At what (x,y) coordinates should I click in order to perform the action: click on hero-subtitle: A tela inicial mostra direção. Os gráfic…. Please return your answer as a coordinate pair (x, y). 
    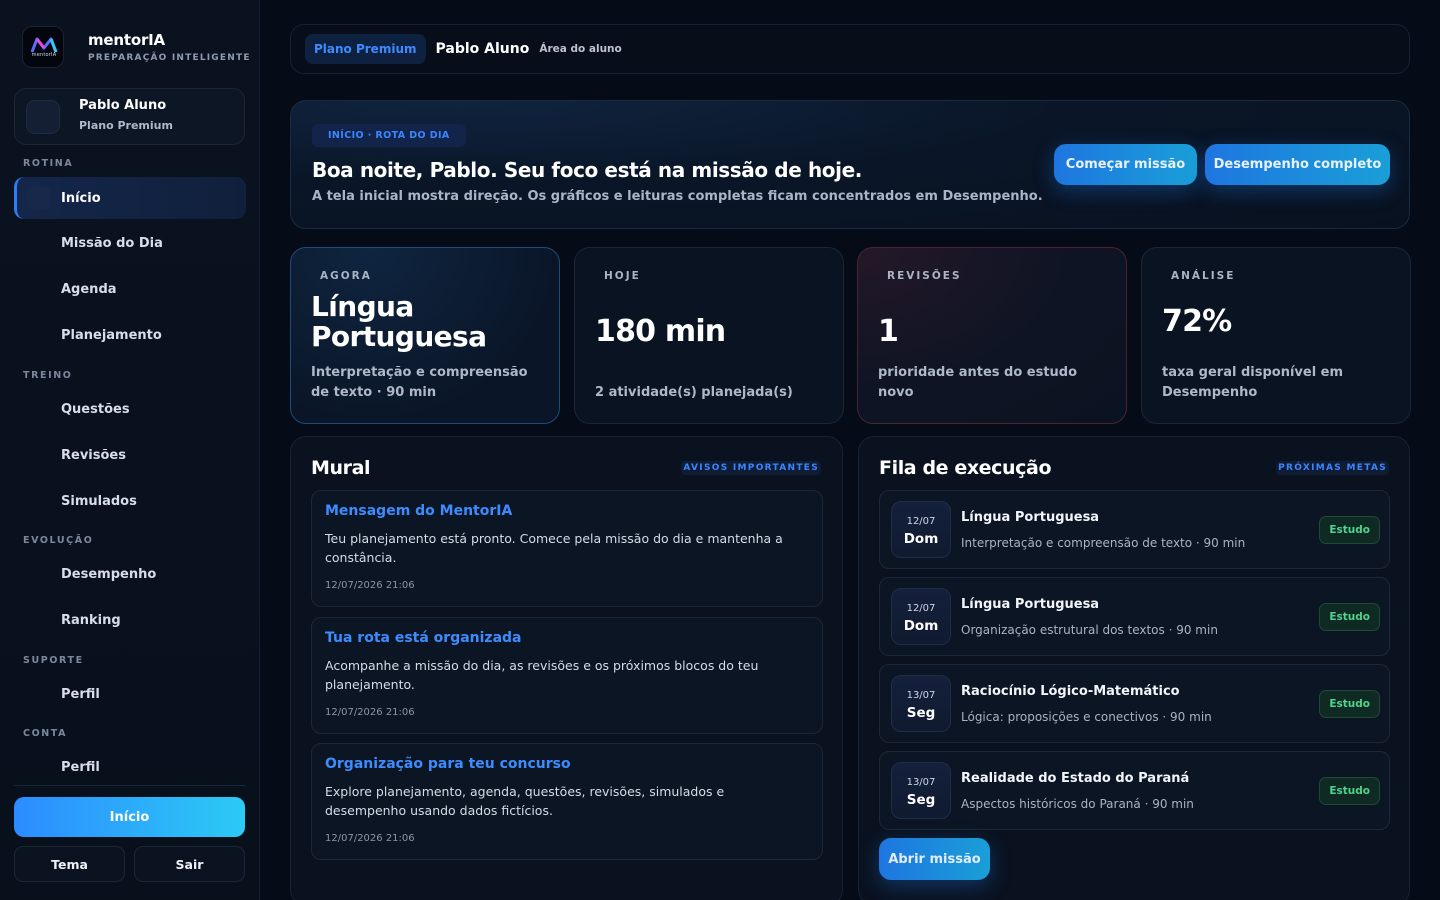
    Looking at the image, I should click on (677, 196).